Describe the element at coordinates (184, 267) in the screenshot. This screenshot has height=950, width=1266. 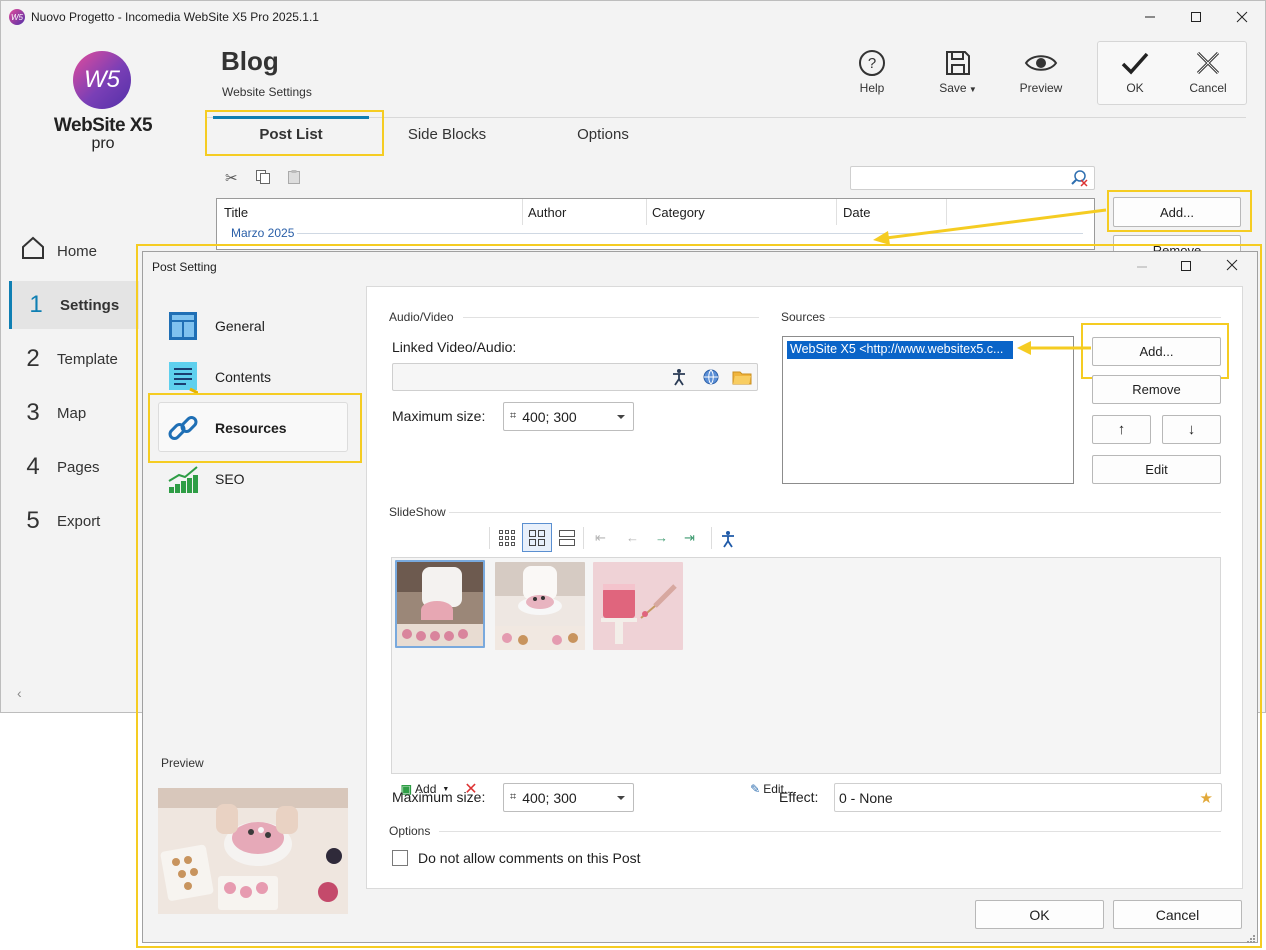
I see `dialog-title: Post Setting` at that location.